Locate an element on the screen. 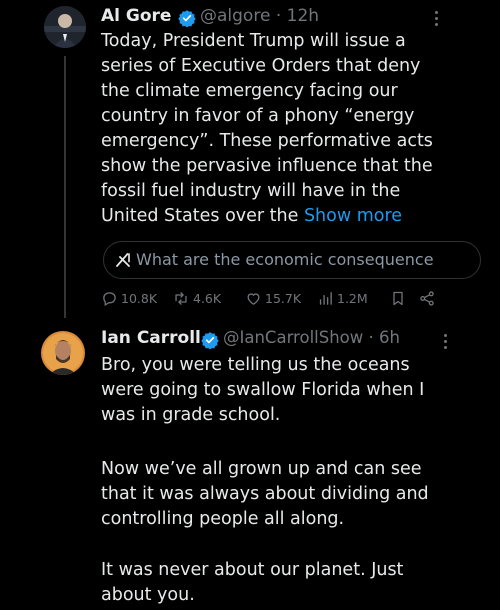 The width and height of the screenshot is (500, 610). author-handle: @IanCarrollShow is located at coordinates (293, 337).